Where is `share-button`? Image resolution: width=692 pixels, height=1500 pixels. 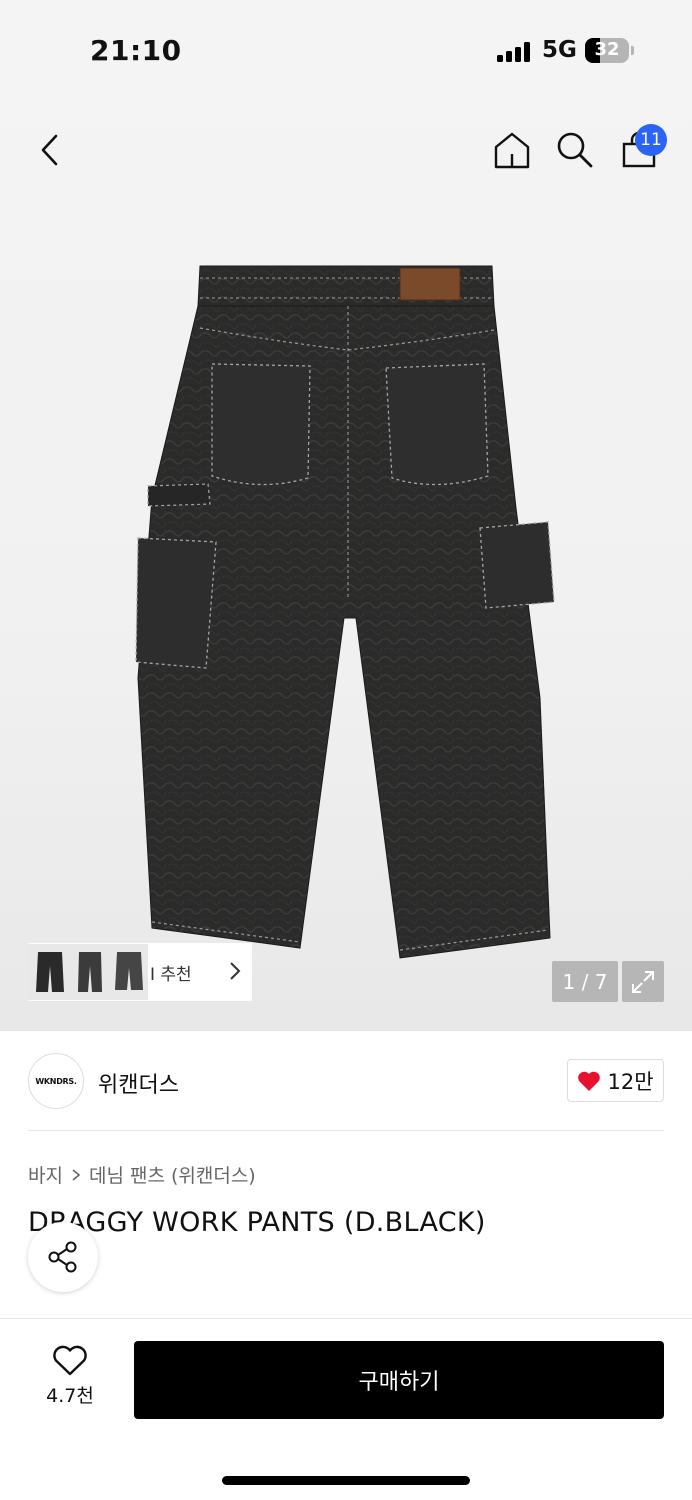
share-button is located at coordinates (63, 1257).